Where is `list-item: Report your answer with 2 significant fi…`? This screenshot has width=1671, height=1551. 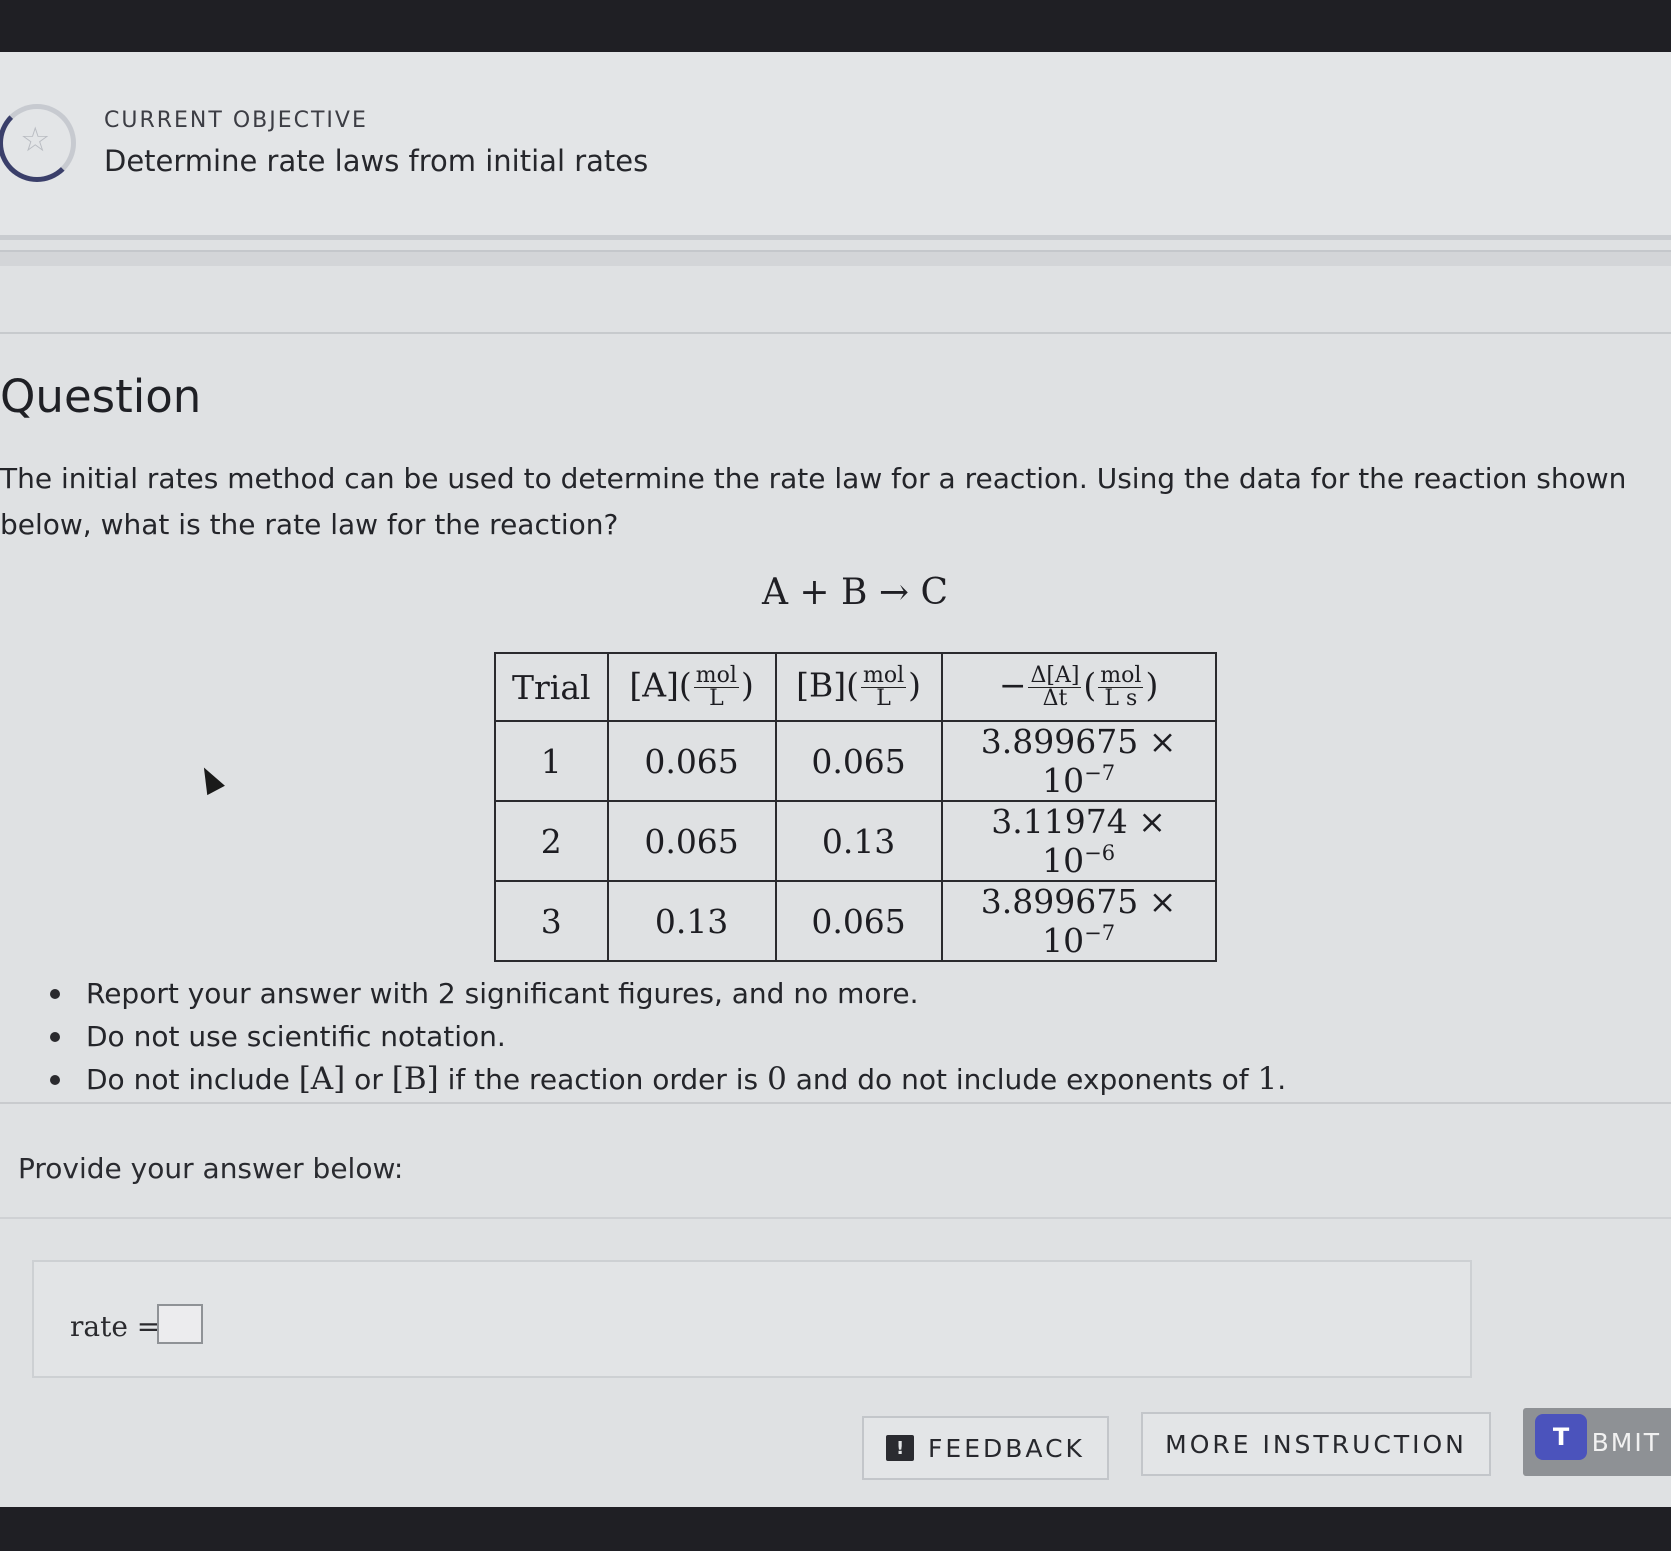
list-item: Report your answer with 2 significant fi… is located at coordinates (668, 993).